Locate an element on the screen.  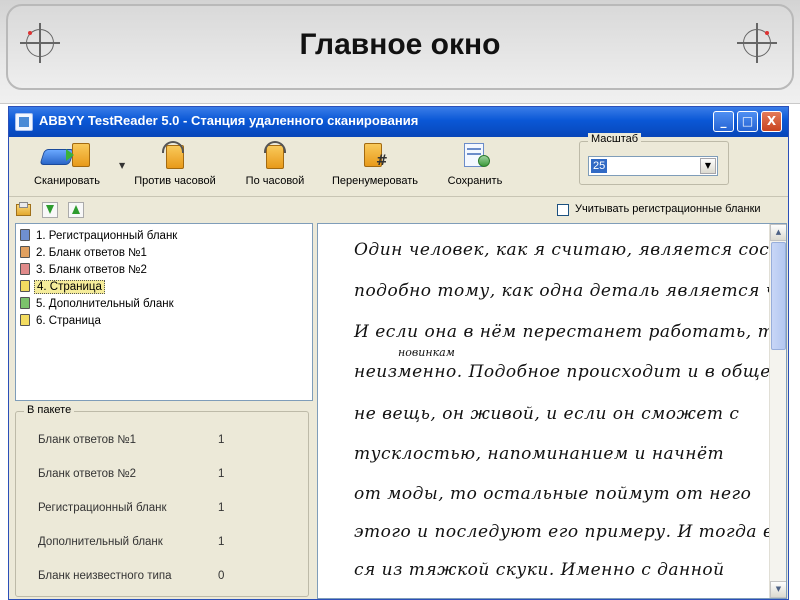
minimize-button: _ is located at coordinates (723, 121).